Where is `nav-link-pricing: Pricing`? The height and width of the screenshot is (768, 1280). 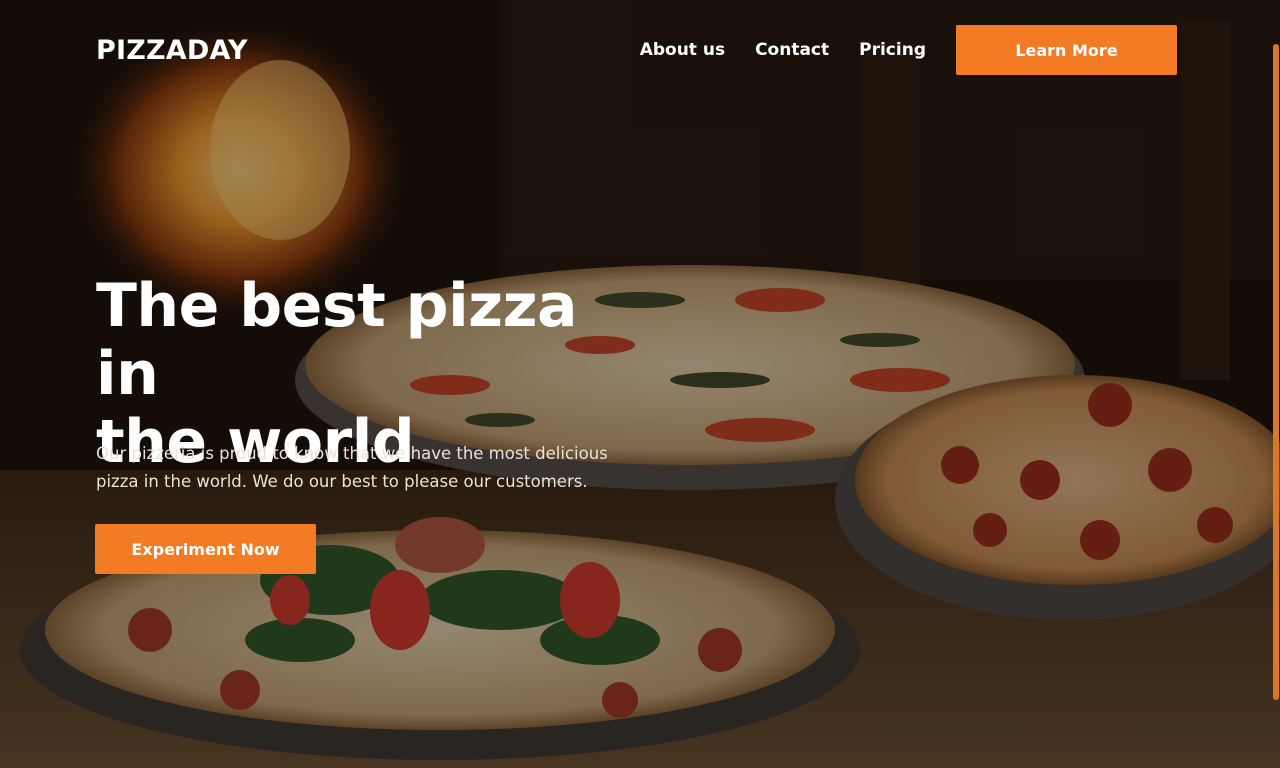 nav-link-pricing: Pricing is located at coordinates (892, 50).